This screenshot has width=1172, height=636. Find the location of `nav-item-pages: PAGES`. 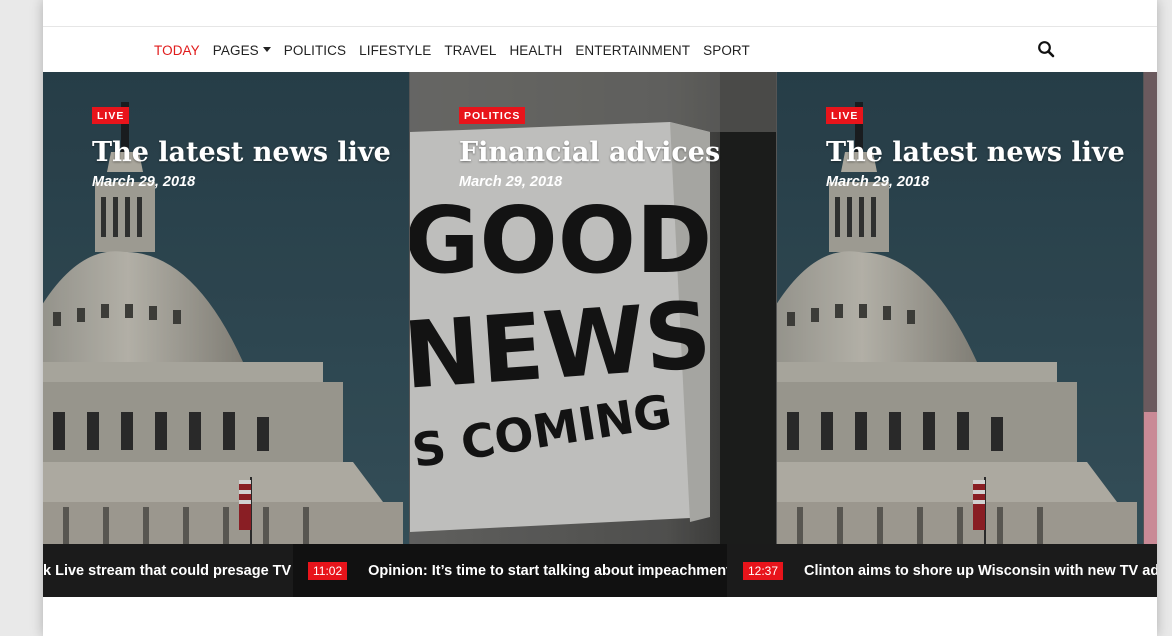

nav-item-pages: PAGES is located at coordinates (242, 50).